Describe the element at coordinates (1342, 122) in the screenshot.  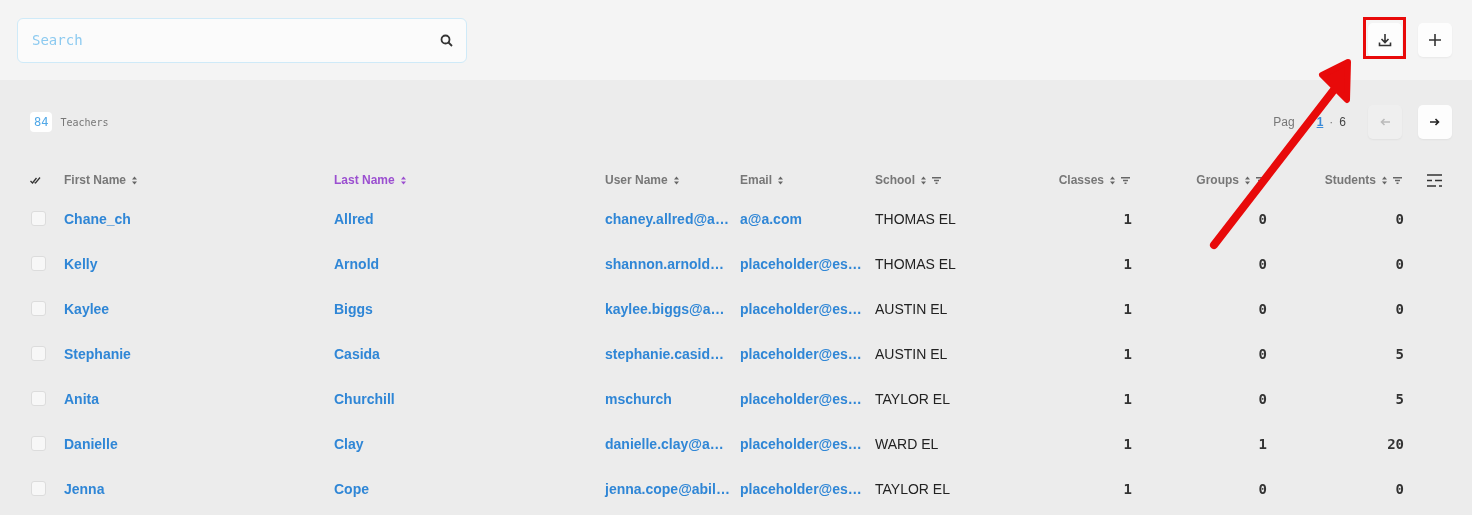
I see `page-total: 6` at that location.